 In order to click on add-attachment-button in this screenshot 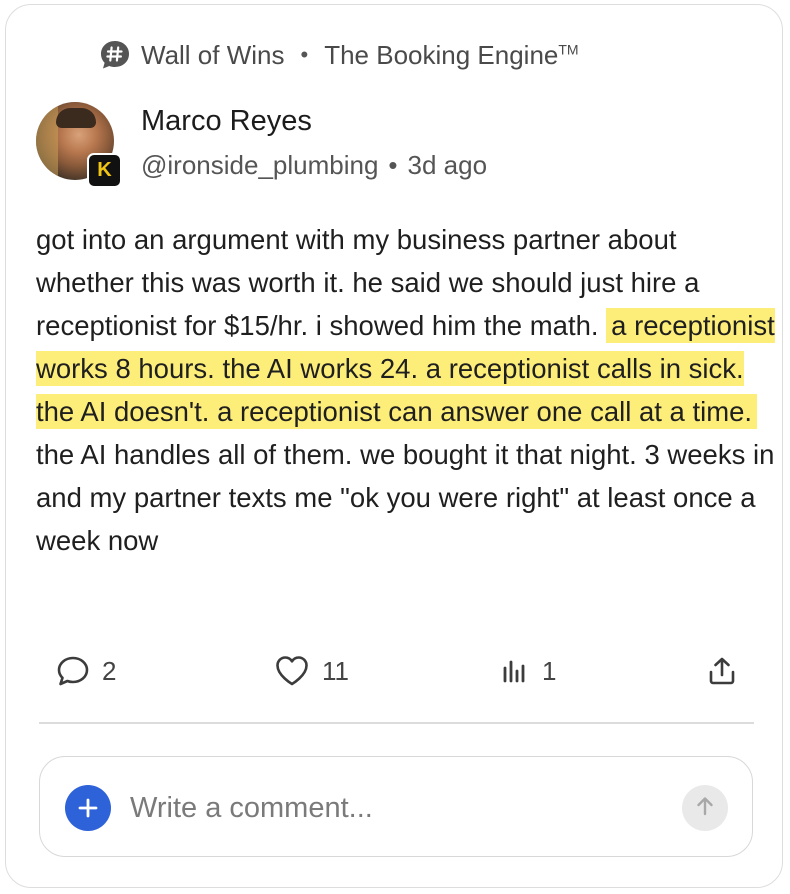, I will do `click(88, 808)`.